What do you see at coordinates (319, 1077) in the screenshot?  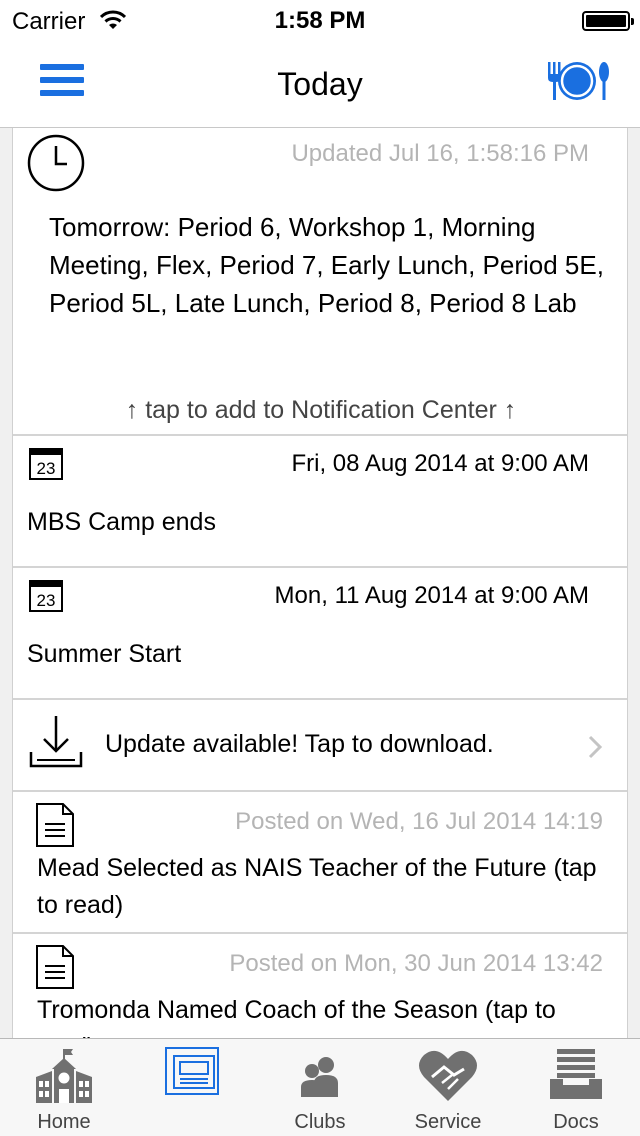 I see `people-icon` at bounding box center [319, 1077].